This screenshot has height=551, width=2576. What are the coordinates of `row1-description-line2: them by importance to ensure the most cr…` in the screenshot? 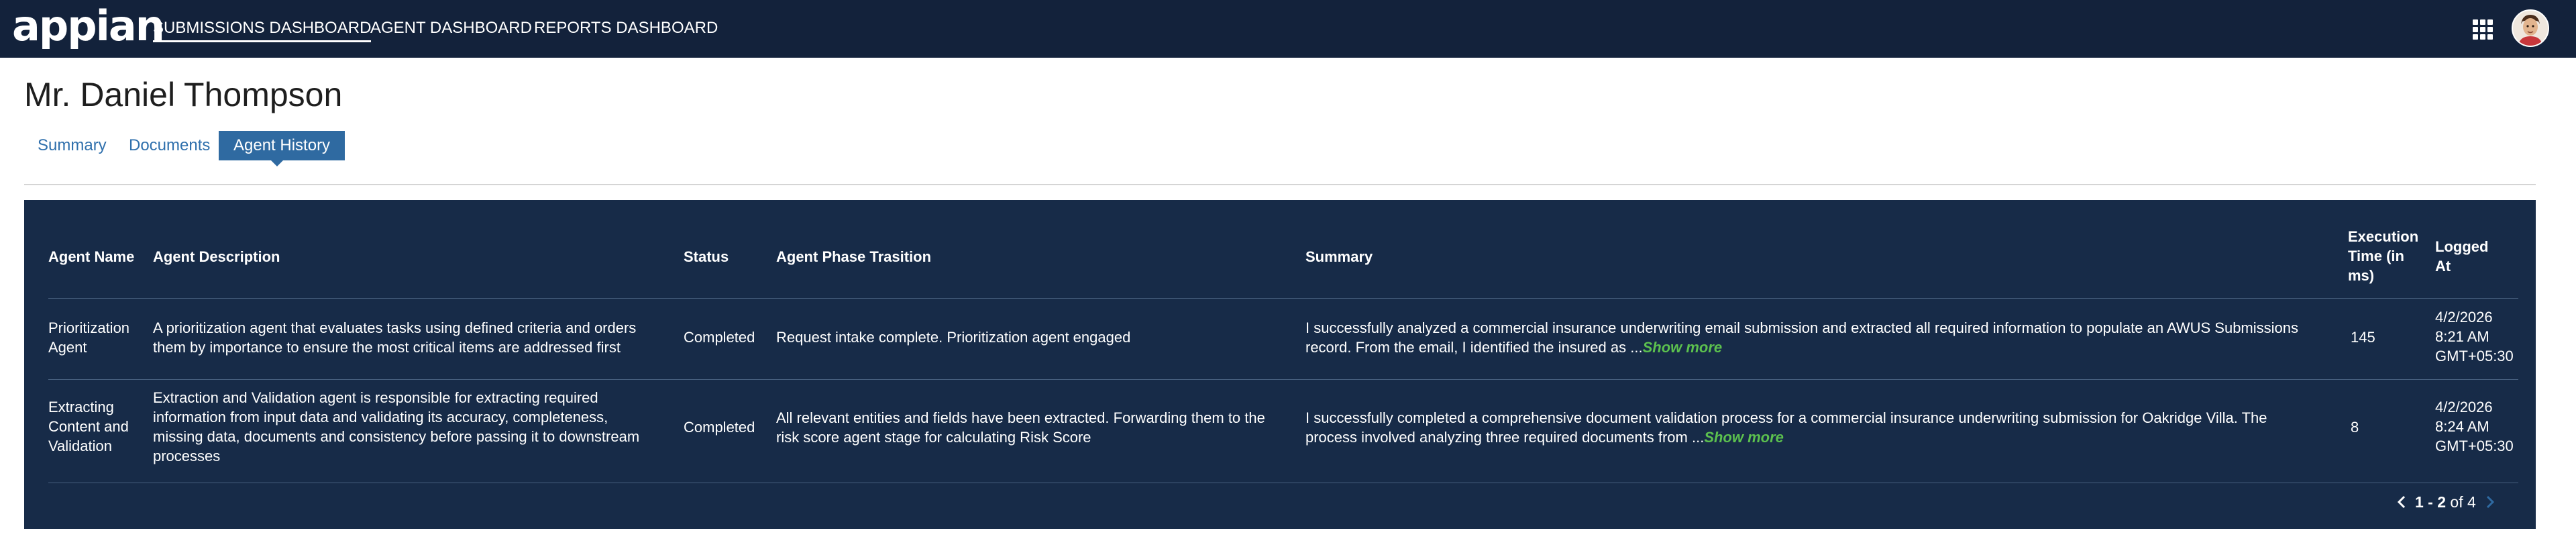 It's located at (387, 347).